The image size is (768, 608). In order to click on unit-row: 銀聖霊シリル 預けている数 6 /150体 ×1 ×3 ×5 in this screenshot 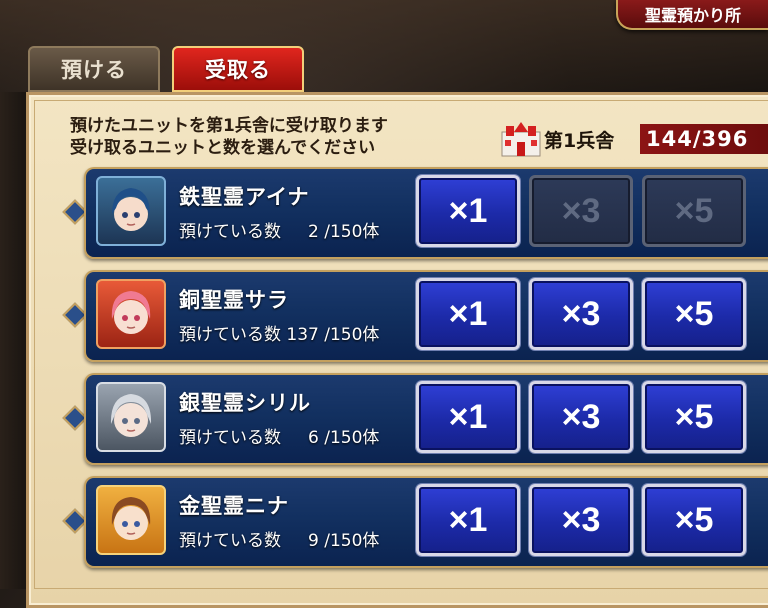, I will do `click(426, 419)`.